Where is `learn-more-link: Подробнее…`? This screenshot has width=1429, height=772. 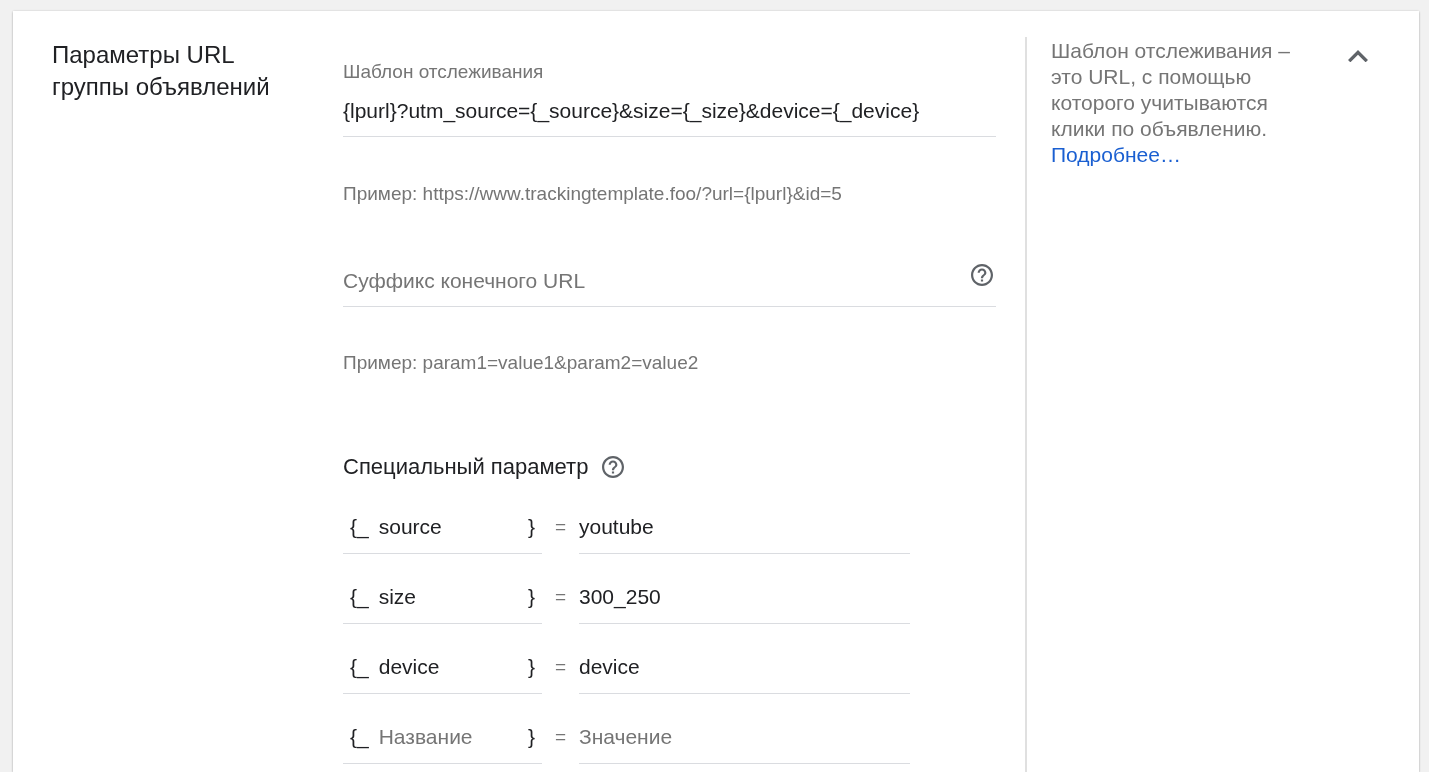 learn-more-link: Подробнее… is located at coordinates (1116, 155).